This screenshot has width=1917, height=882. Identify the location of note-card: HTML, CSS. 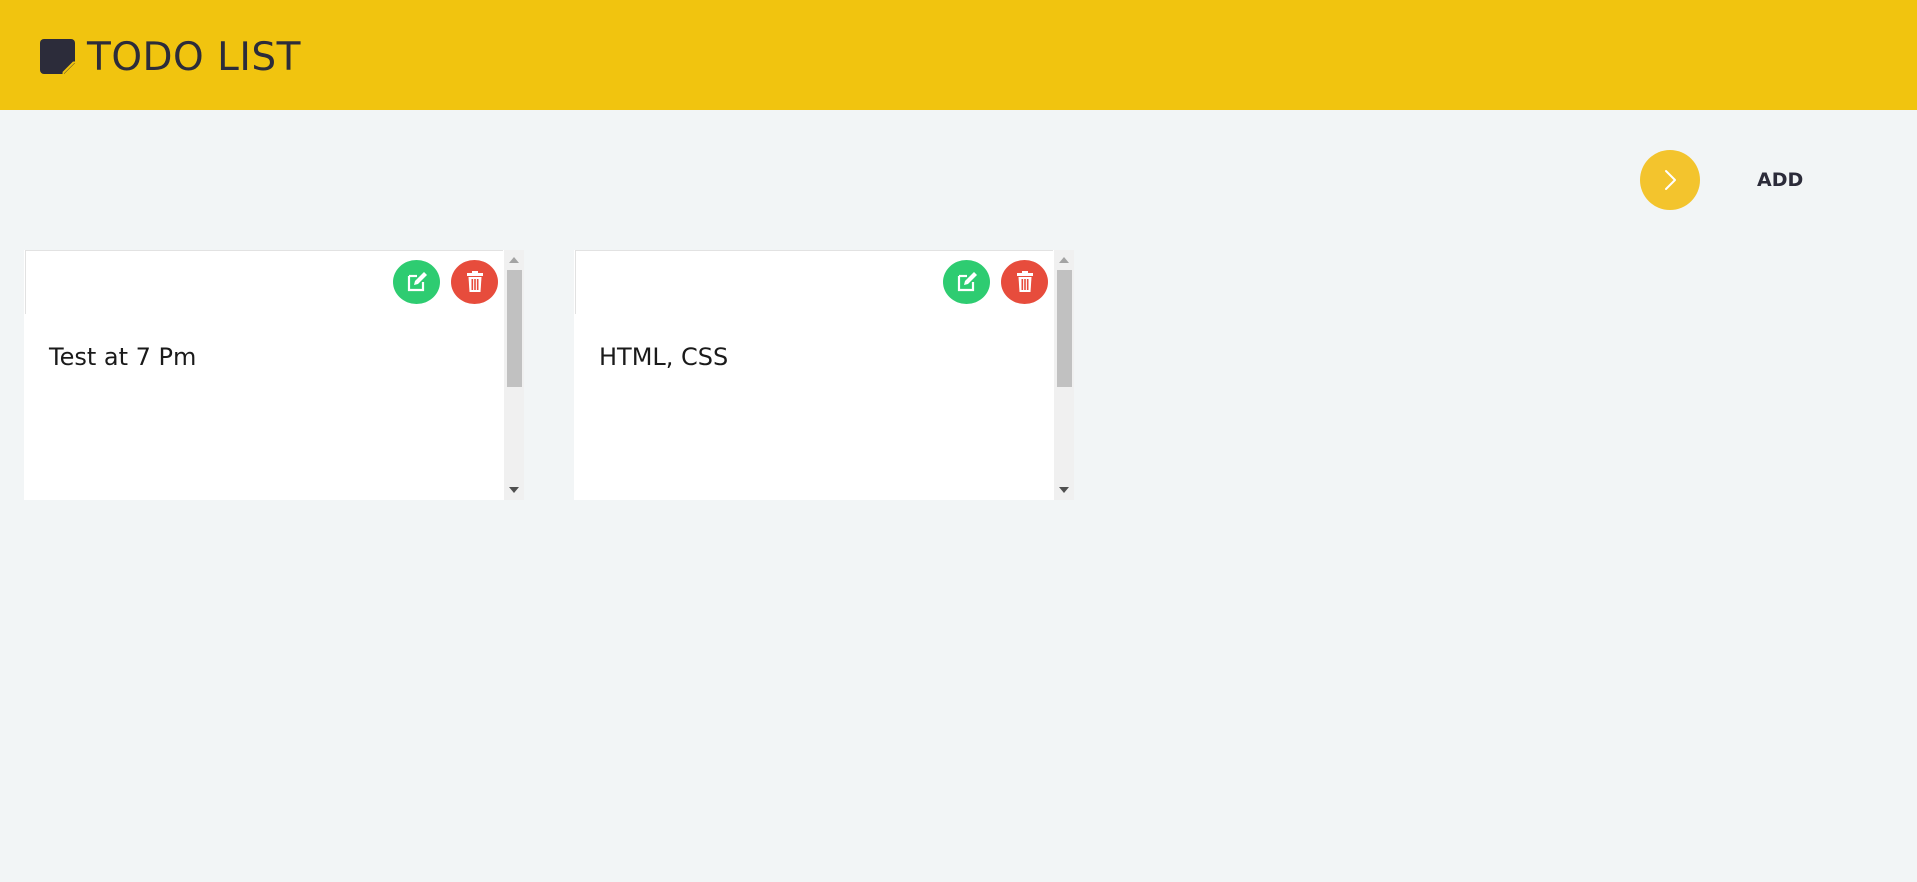
(824, 375).